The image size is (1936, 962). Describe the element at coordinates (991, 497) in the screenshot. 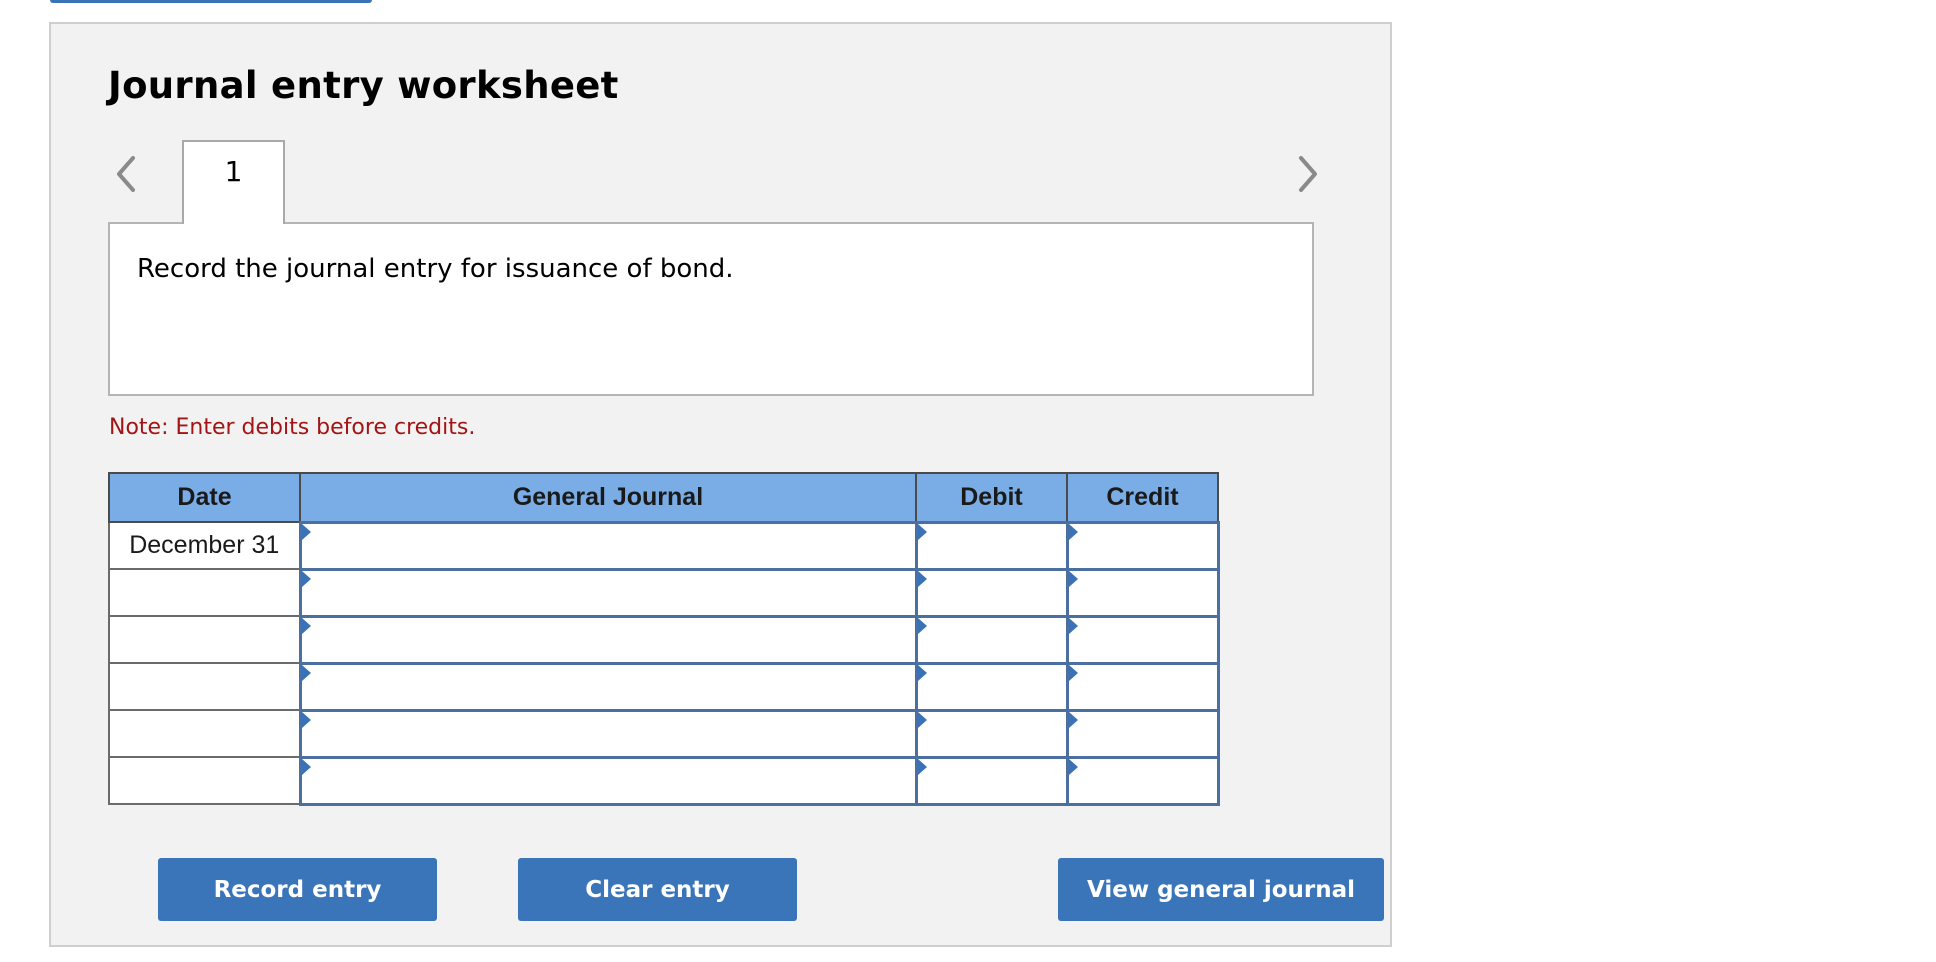

I see `debit-header: Debit` at that location.